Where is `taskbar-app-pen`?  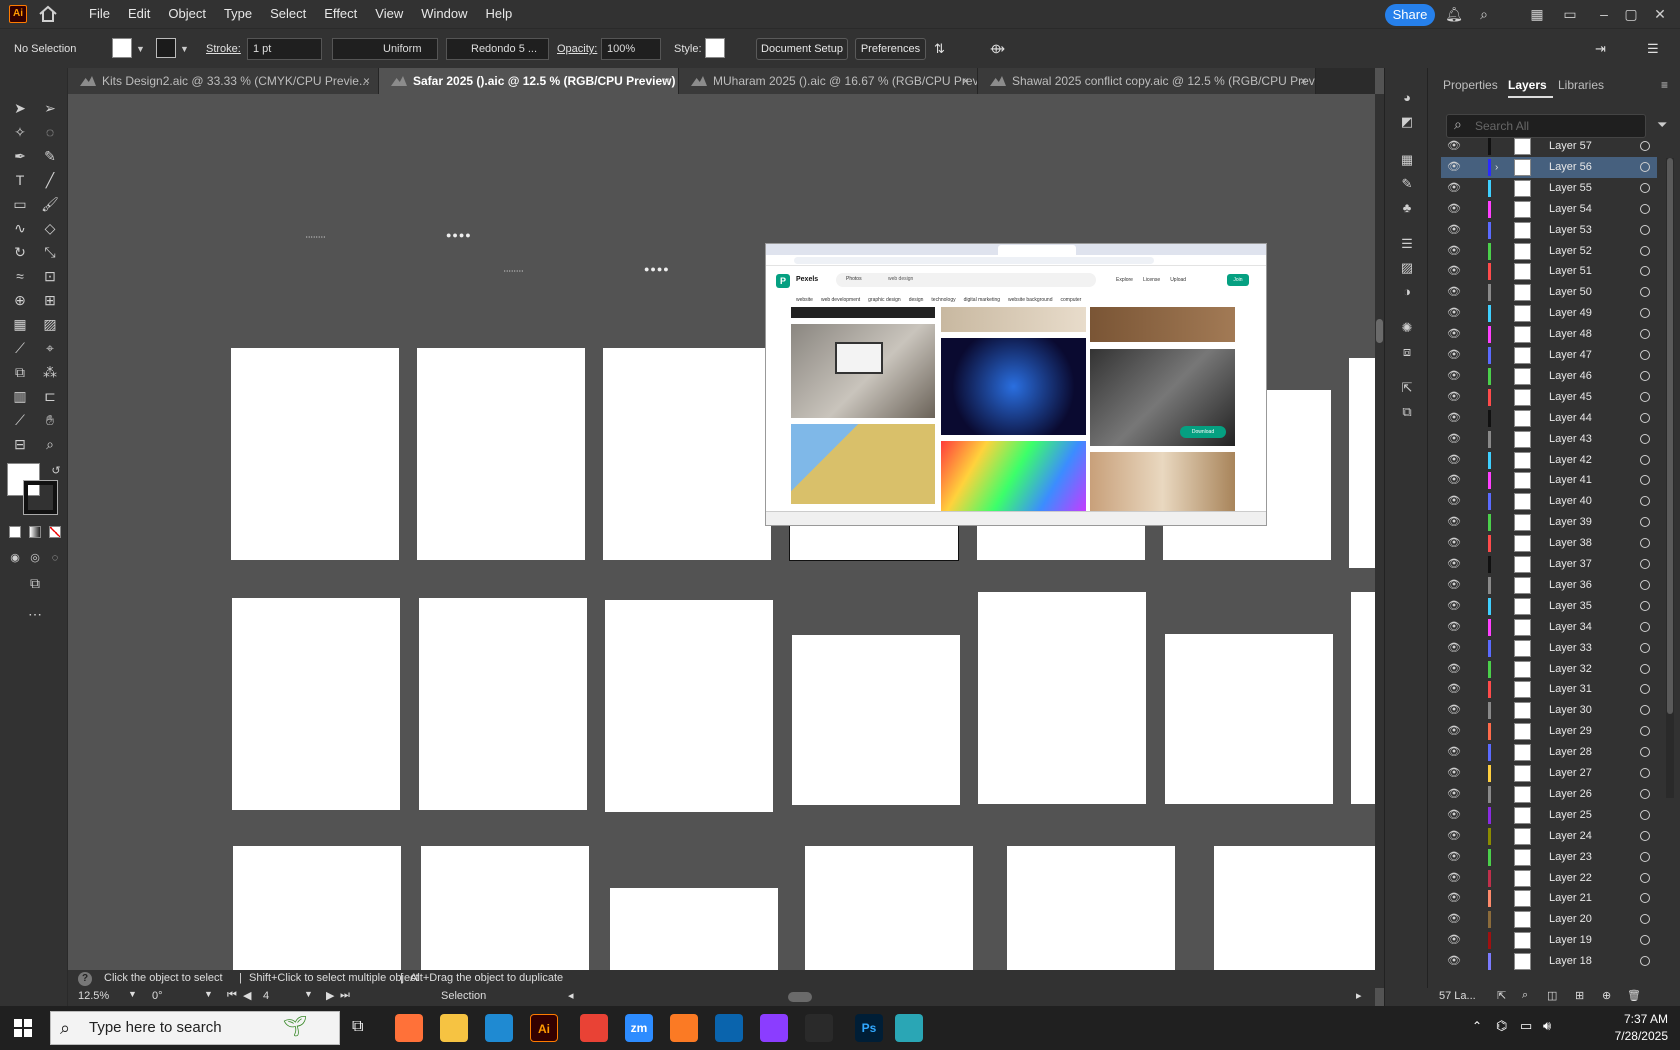
taskbar-app-pen is located at coordinates (819, 1028).